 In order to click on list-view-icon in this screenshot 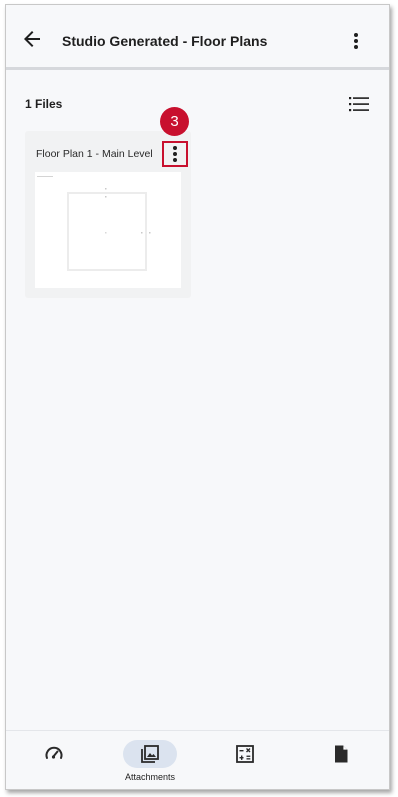, I will do `click(359, 104)`.